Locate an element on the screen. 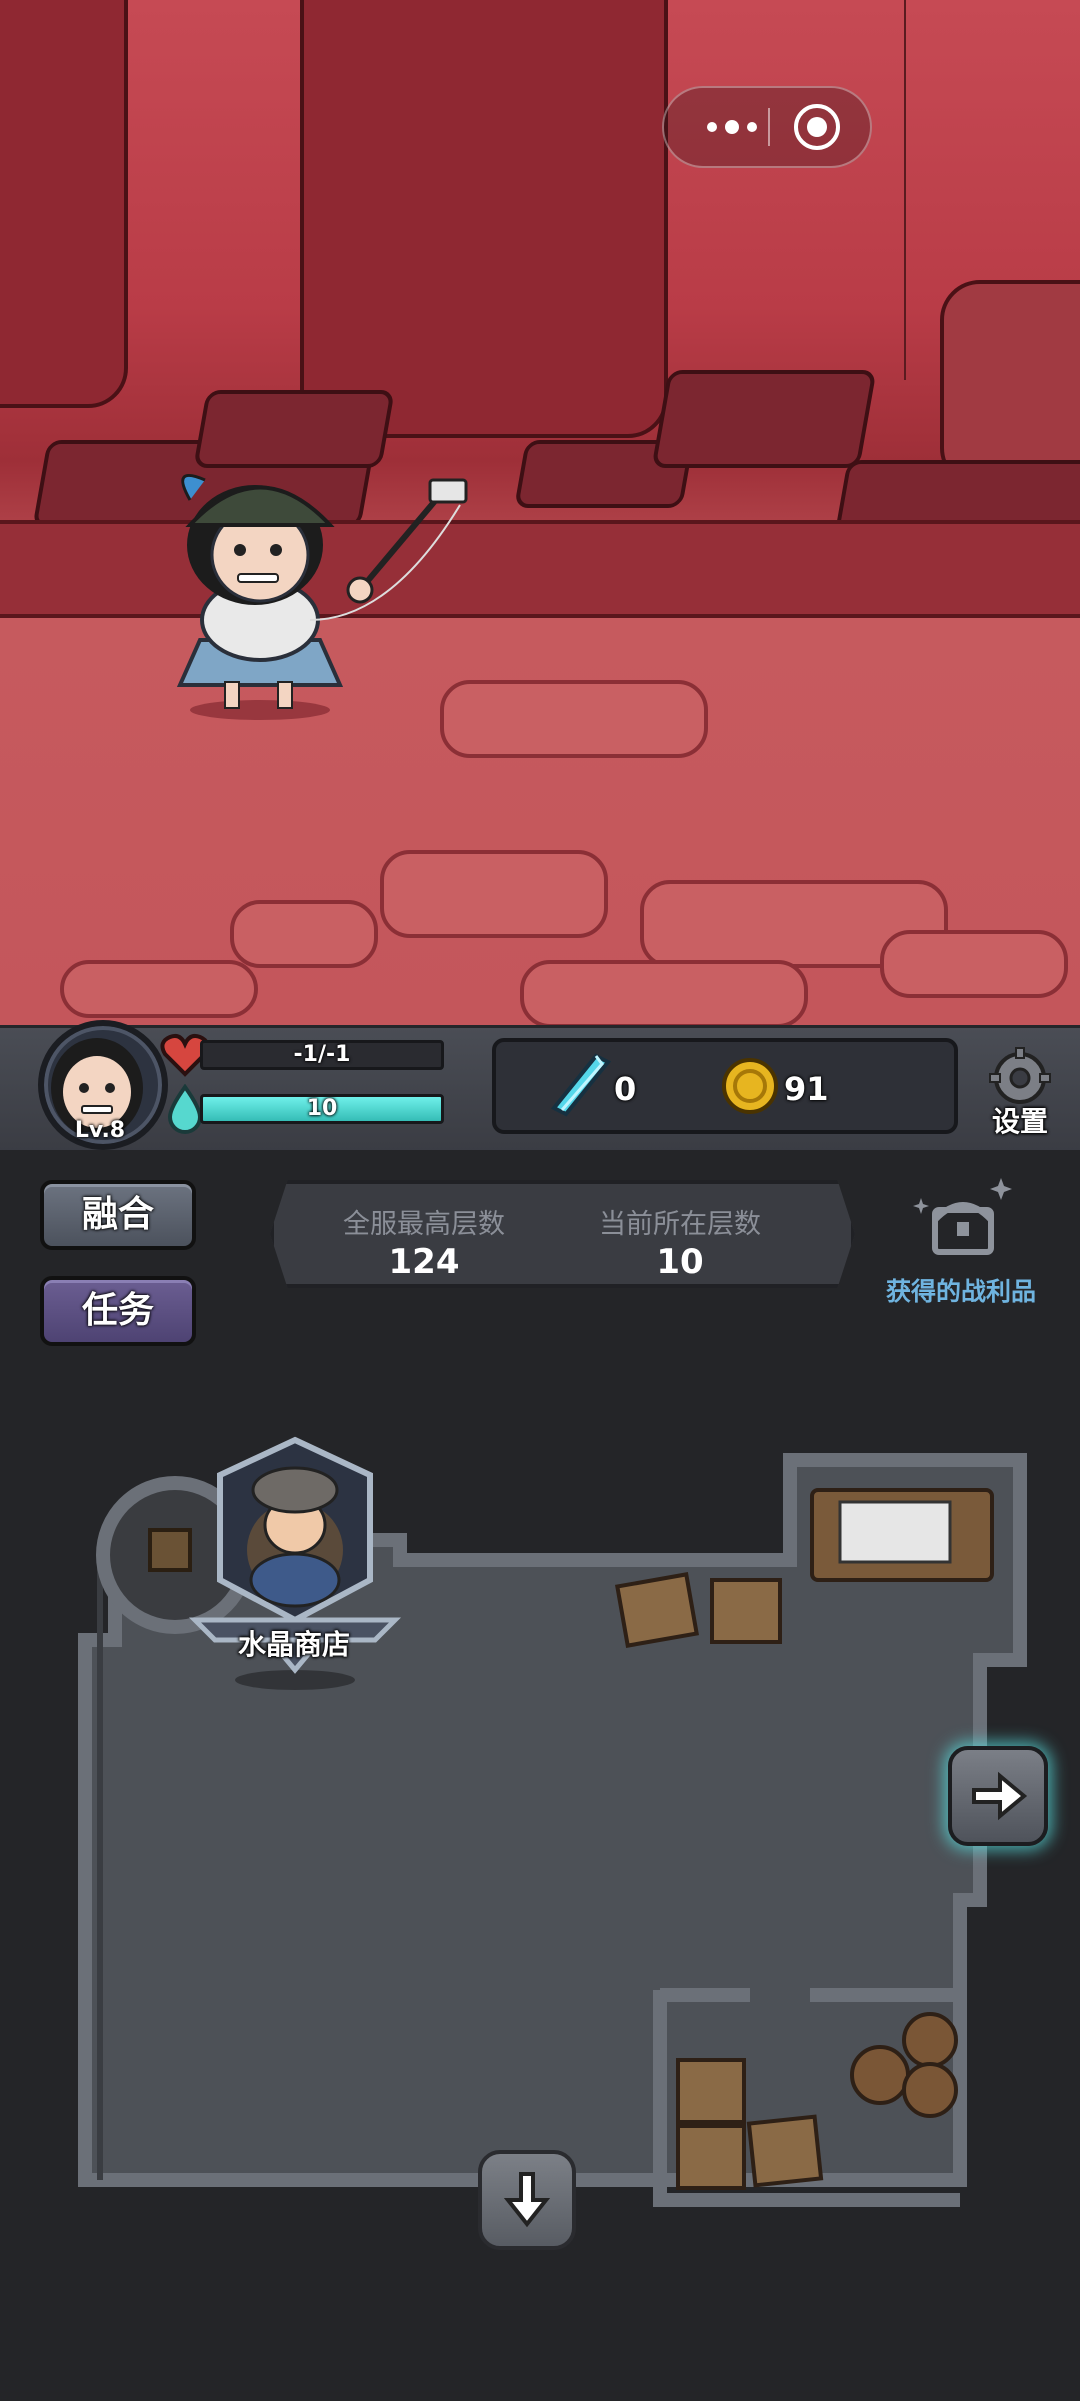  scene-line is located at coordinates (905, 190).